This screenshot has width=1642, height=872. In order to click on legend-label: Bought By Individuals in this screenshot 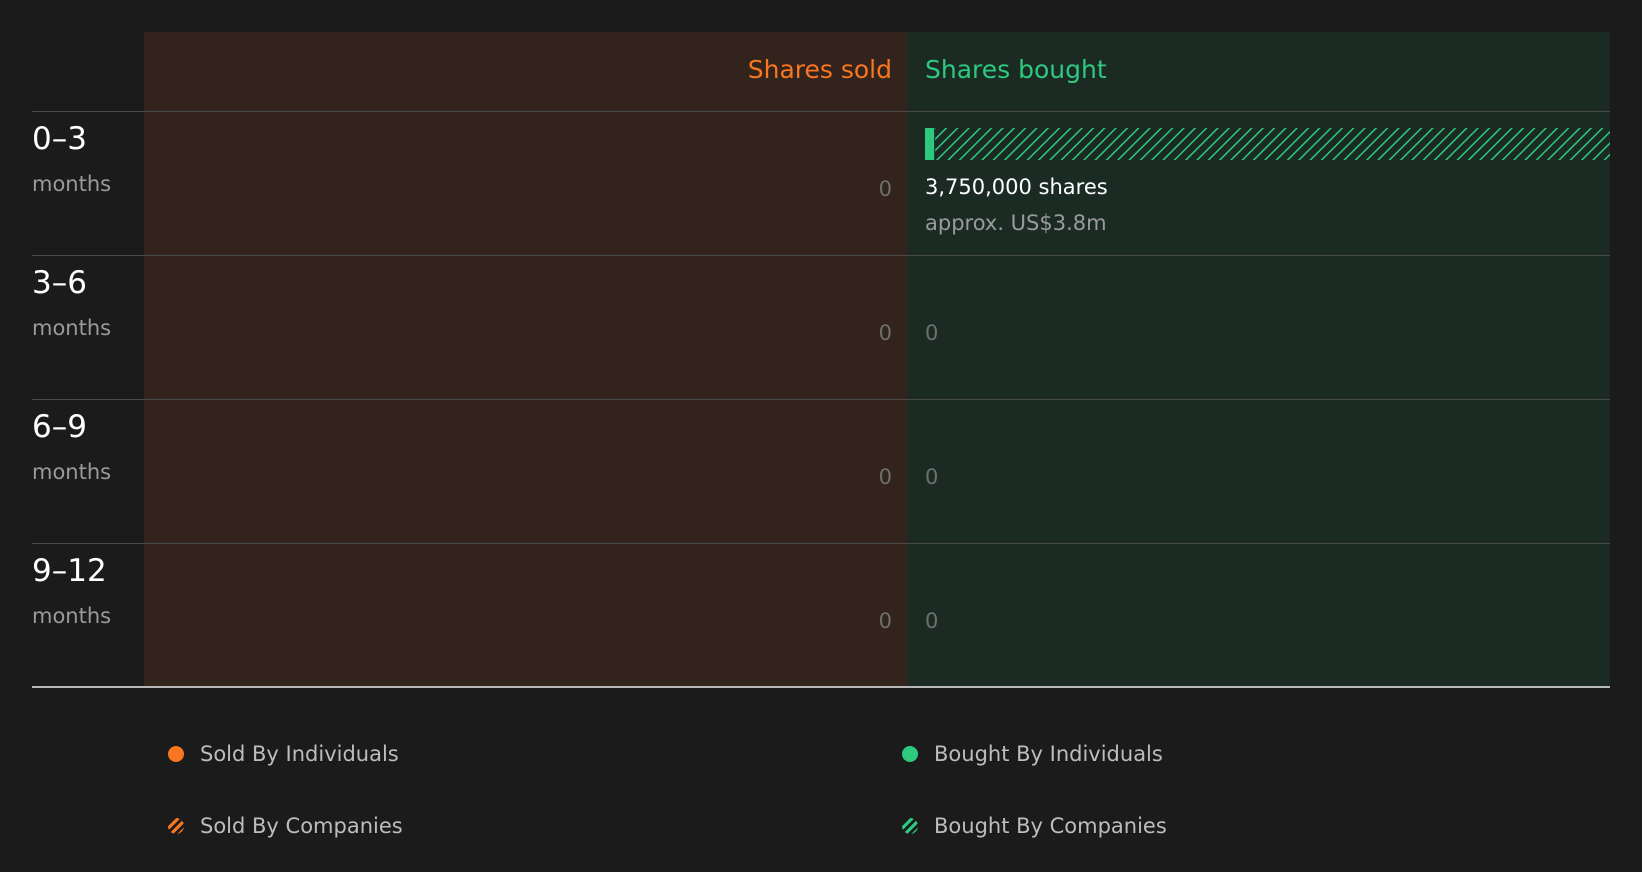, I will do `click(1048, 754)`.